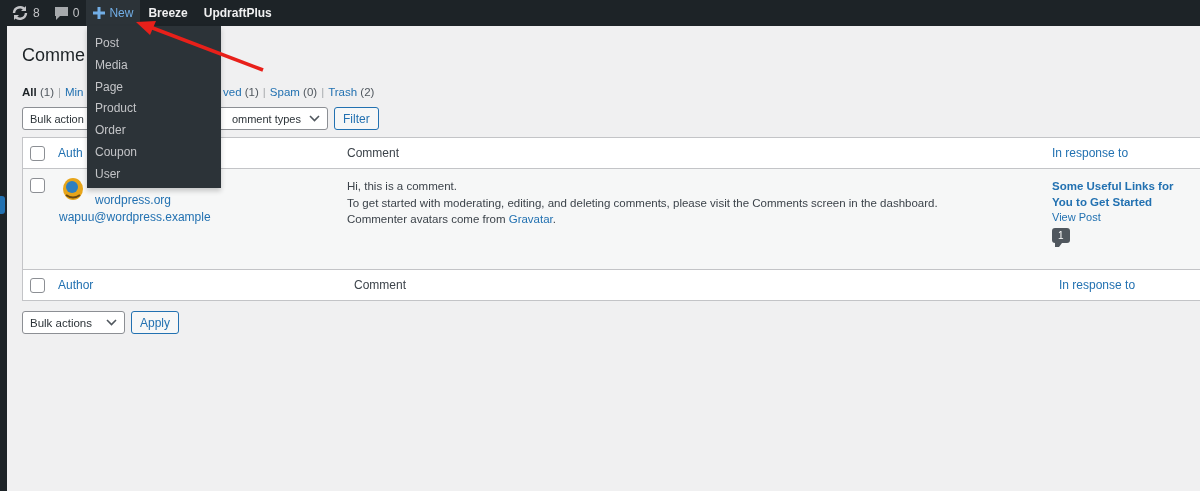  I want to click on comment-text: Hi, this is a comment., so click(402, 186).